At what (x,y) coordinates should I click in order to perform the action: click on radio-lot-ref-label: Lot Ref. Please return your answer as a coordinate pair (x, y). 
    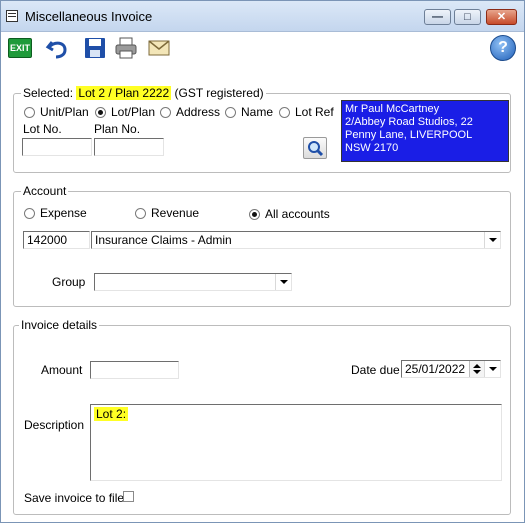
    Looking at the image, I should click on (314, 112).